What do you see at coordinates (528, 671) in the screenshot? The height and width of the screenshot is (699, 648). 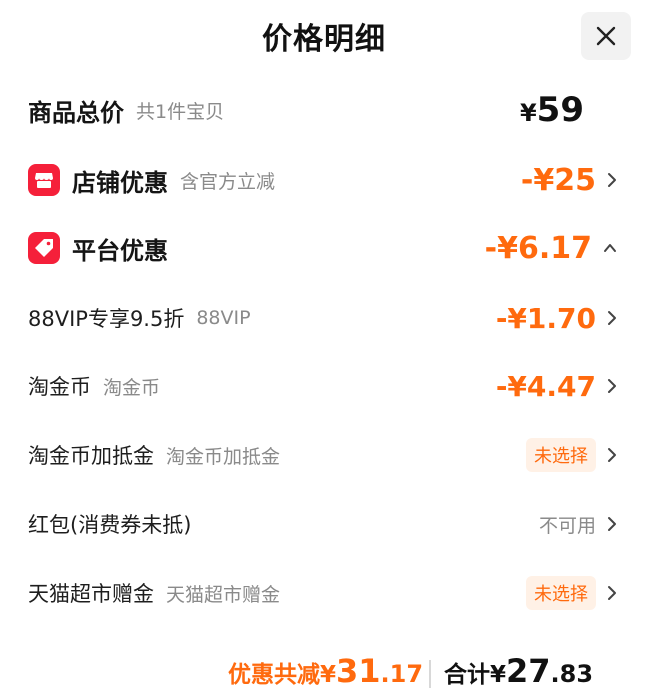 I see `grand-total-int: 27` at bounding box center [528, 671].